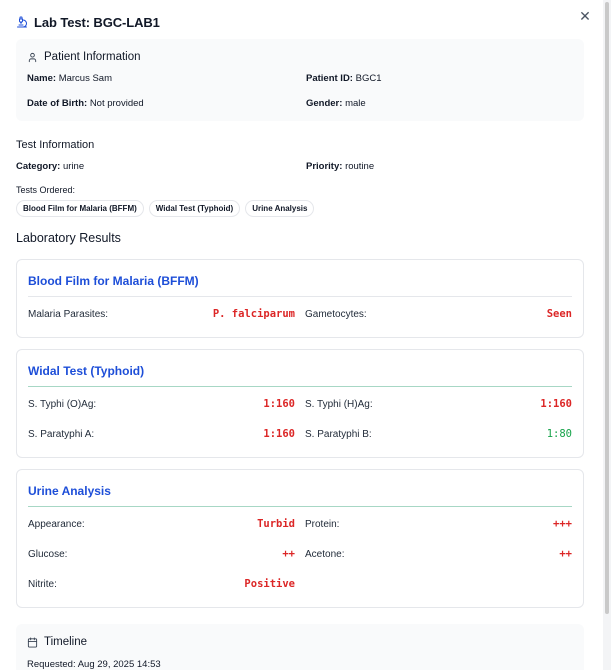 The image size is (611, 670). What do you see at coordinates (344, 78) in the screenshot?
I see `patient-id: Patient ID: BGC1` at bounding box center [344, 78].